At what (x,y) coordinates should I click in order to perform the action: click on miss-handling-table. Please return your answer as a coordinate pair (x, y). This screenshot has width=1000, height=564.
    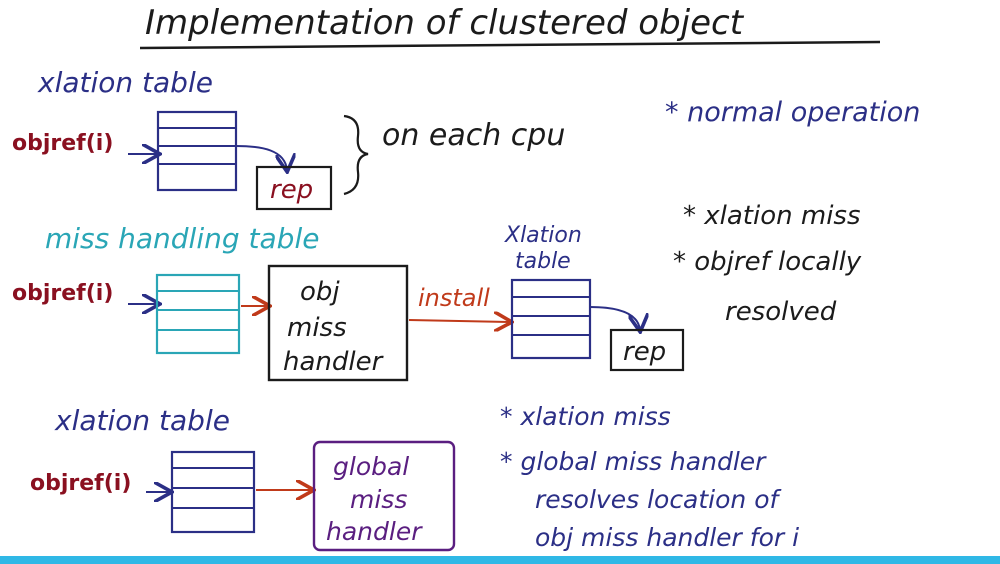
    Looking at the image, I should click on (198, 314).